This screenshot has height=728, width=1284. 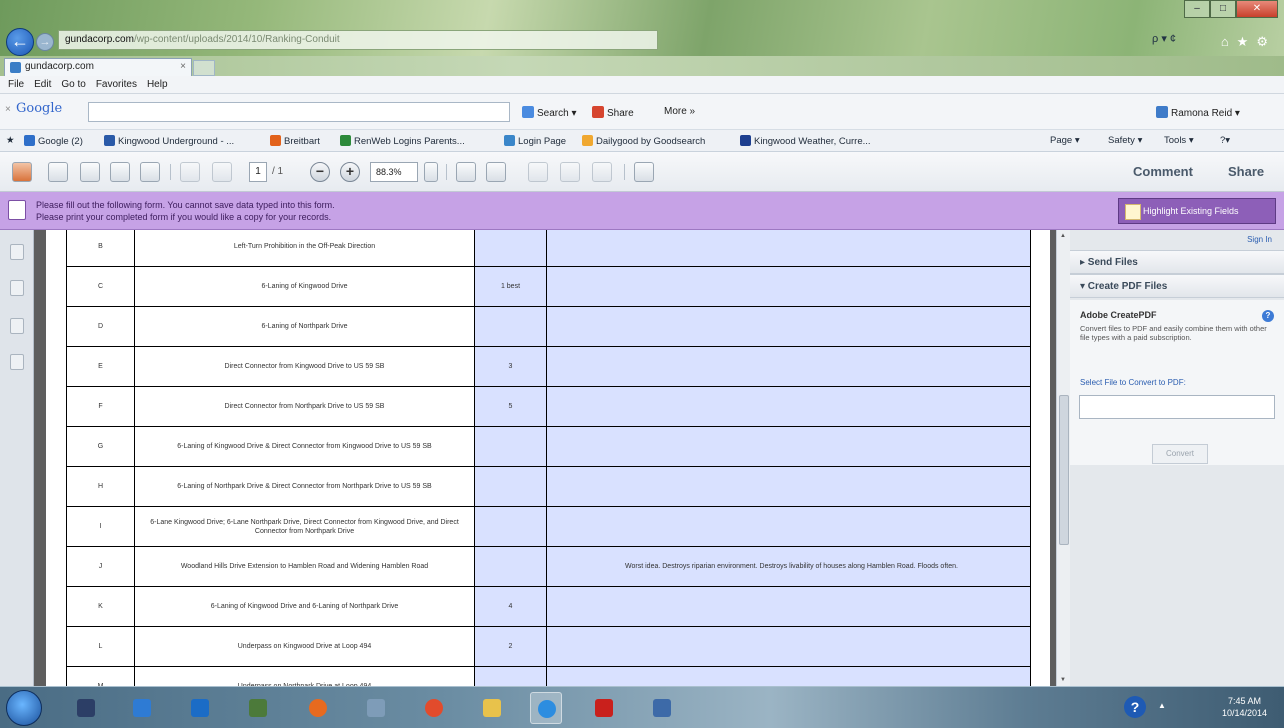 I want to click on close-window-button: ✕, so click(x=1257, y=9).